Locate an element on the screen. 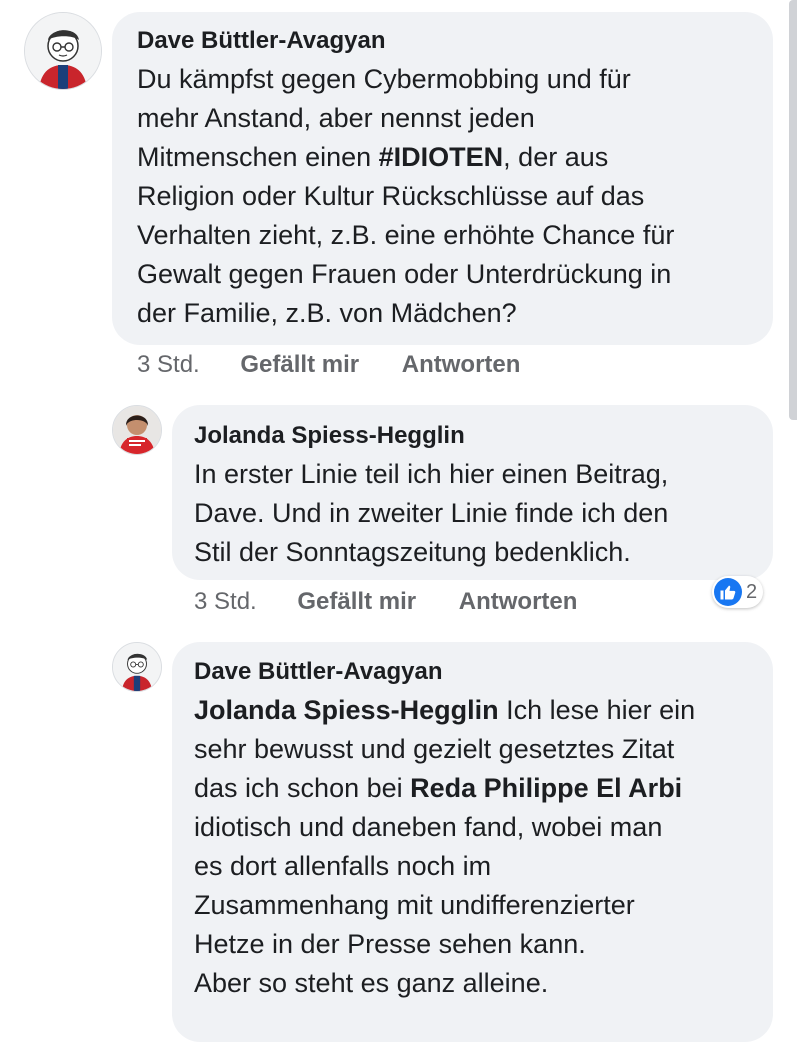 Image resolution: width=797 pixels, height=1042 pixels. avatar-photo-icon is located at coordinates (137, 430).